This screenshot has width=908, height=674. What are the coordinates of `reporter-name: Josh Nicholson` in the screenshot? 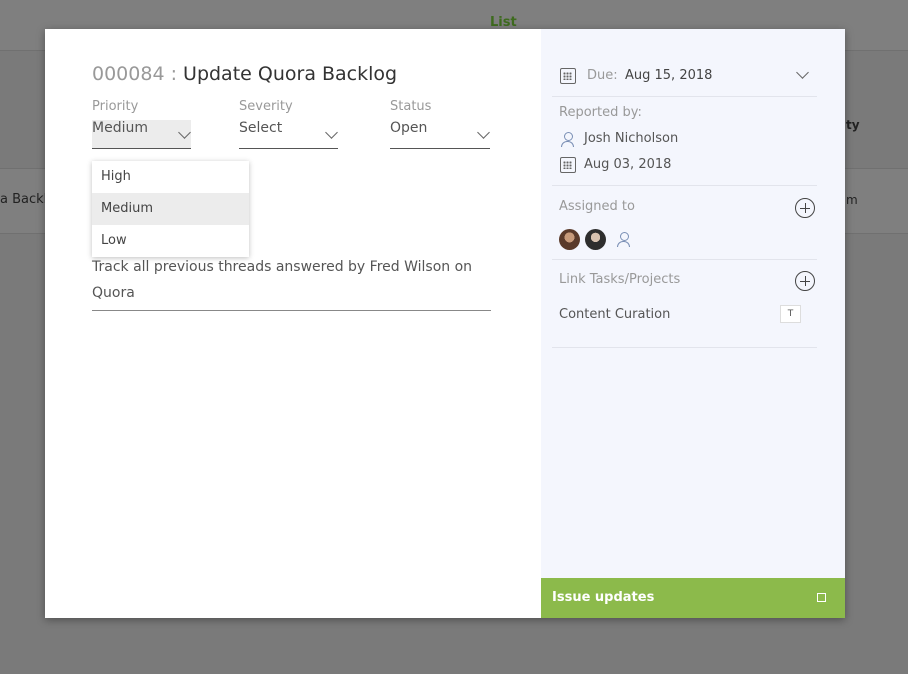 It's located at (631, 138).